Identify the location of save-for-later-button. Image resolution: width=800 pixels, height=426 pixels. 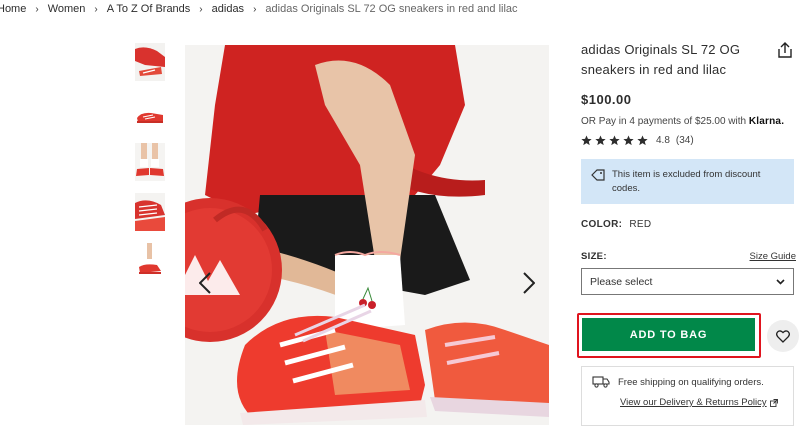
(783, 336).